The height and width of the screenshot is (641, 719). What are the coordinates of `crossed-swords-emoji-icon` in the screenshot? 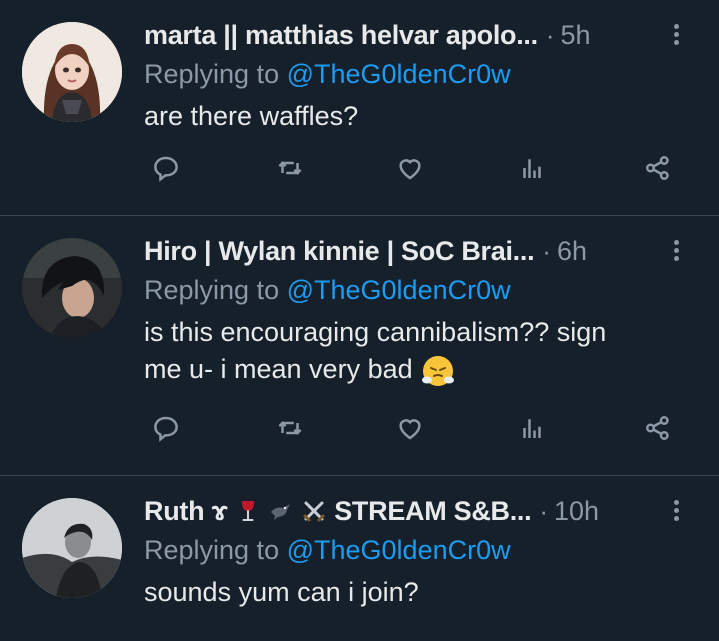 It's located at (314, 511).